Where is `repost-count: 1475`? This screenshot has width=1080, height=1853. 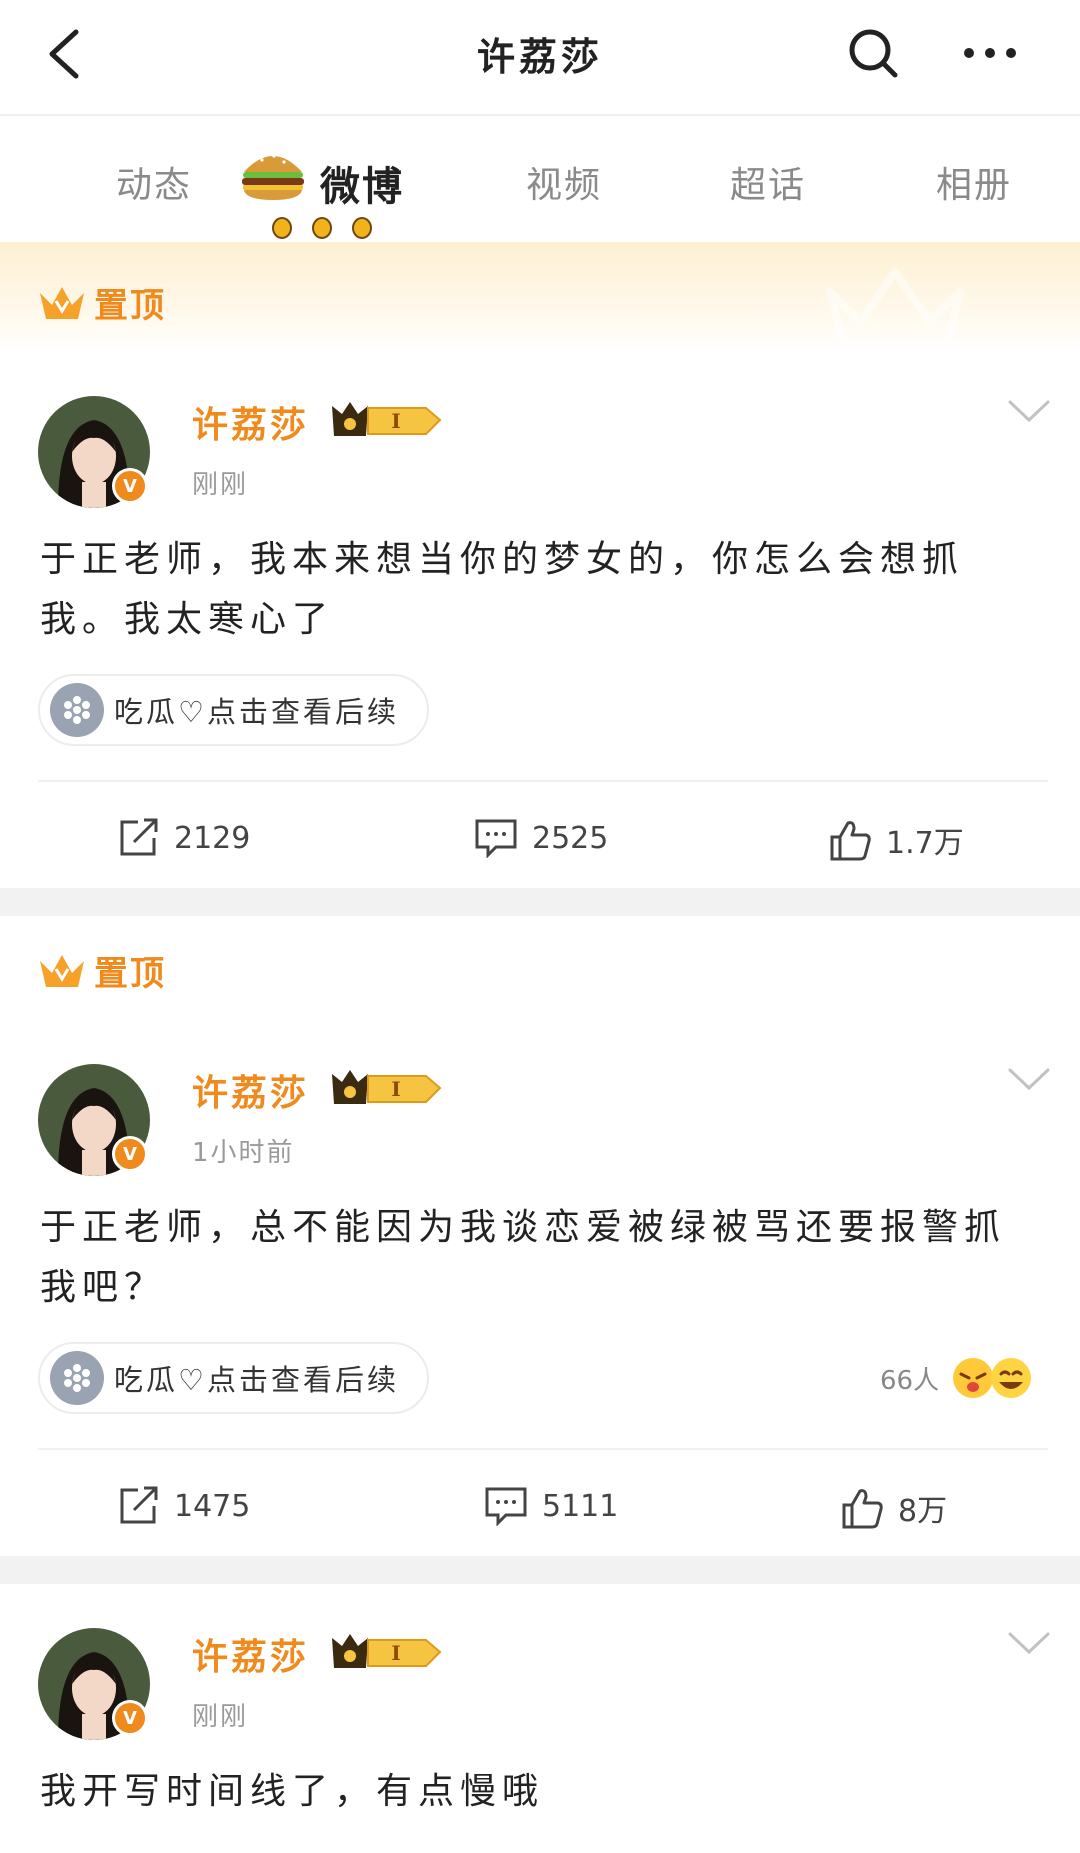 repost-count: 1475 is located at coordinates (212, 1506).